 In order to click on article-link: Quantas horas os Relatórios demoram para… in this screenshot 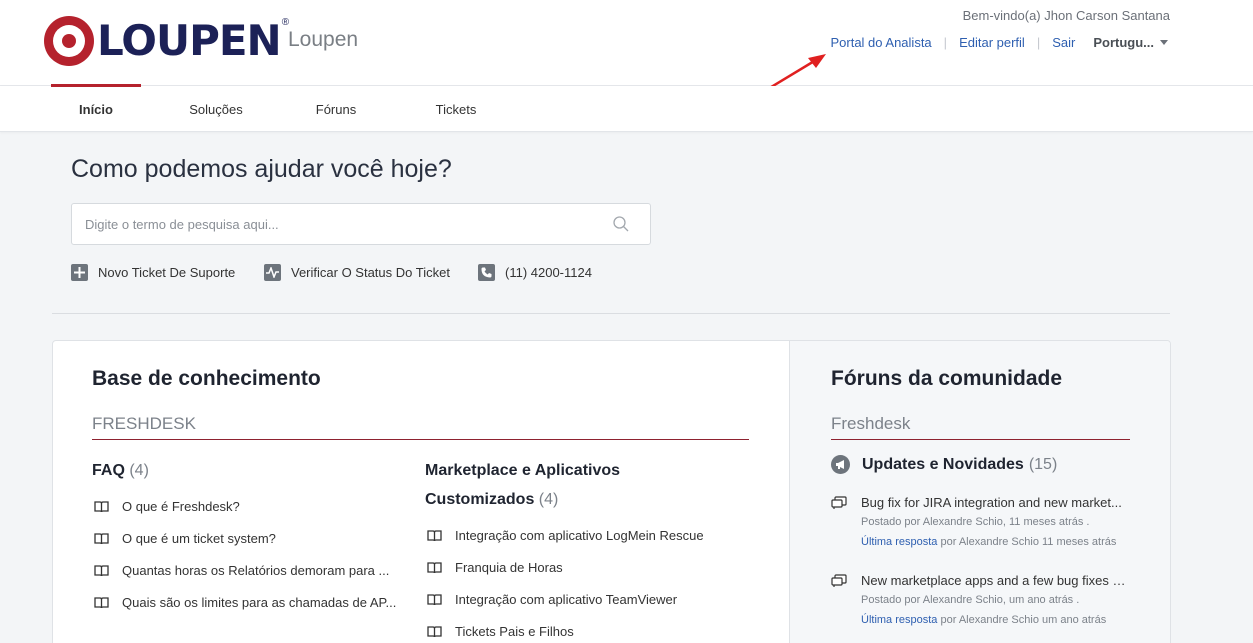, I will do `click(246, 570)`.